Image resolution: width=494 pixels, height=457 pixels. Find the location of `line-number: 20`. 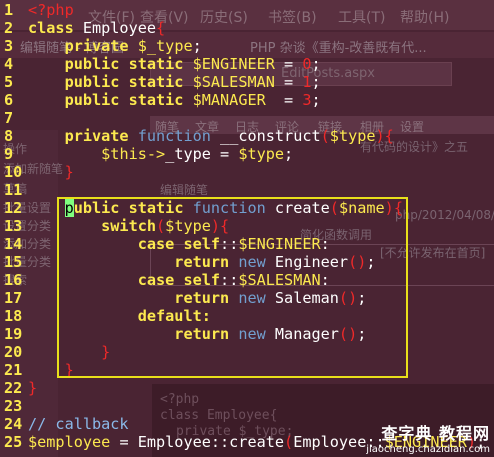

line-number: 20 is located at coordinates (13, 352).